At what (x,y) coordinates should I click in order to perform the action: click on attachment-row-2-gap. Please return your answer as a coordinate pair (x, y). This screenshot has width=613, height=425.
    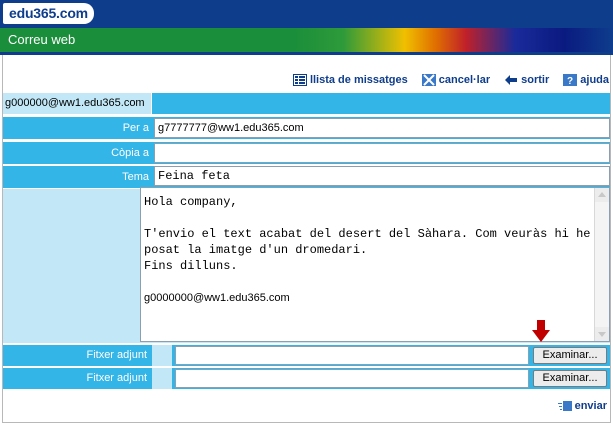
    Looking at the image, I should click on (162, 378).